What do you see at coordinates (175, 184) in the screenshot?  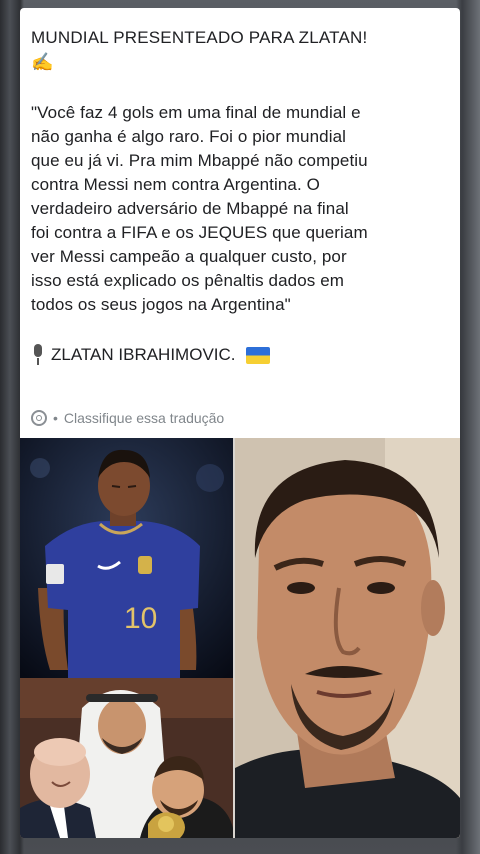 I see `quote-line: contra Messi nem contra Argentina. O` at bounding box center [175, 184].